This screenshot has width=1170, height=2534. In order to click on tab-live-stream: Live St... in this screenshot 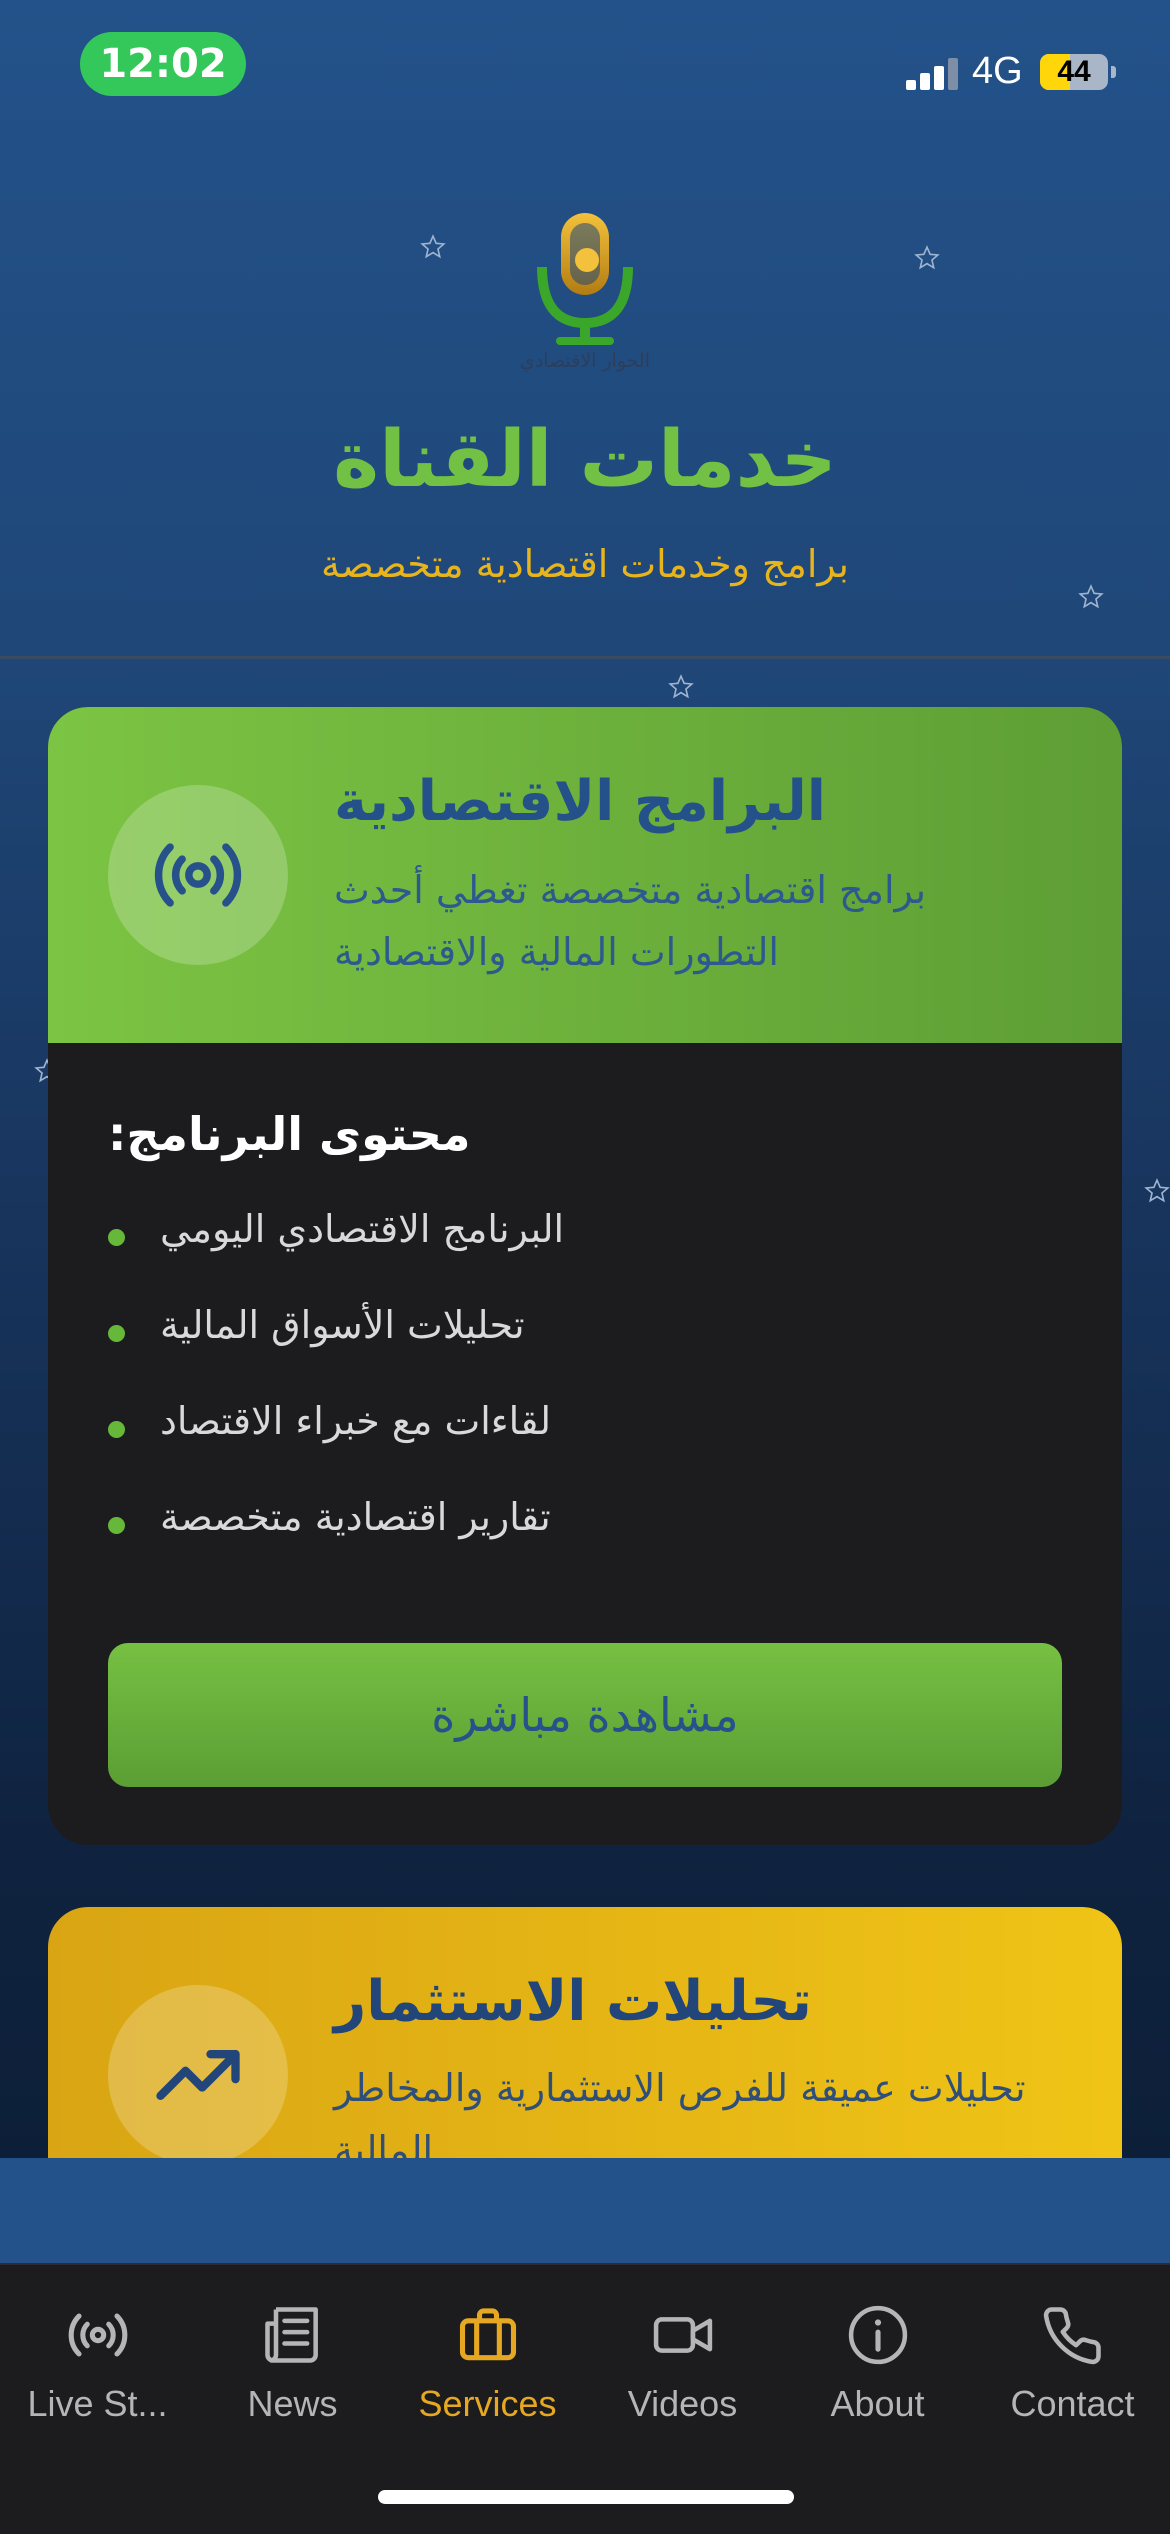, I will do `click(97, 2365)`.